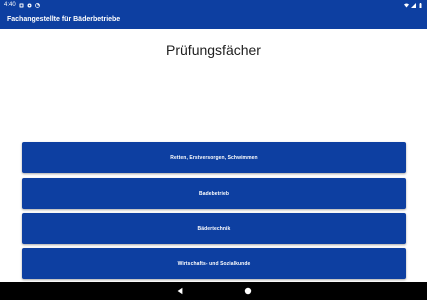 This screenshot has height=300, width=427. I want to click on status-right, so click(413, 5).